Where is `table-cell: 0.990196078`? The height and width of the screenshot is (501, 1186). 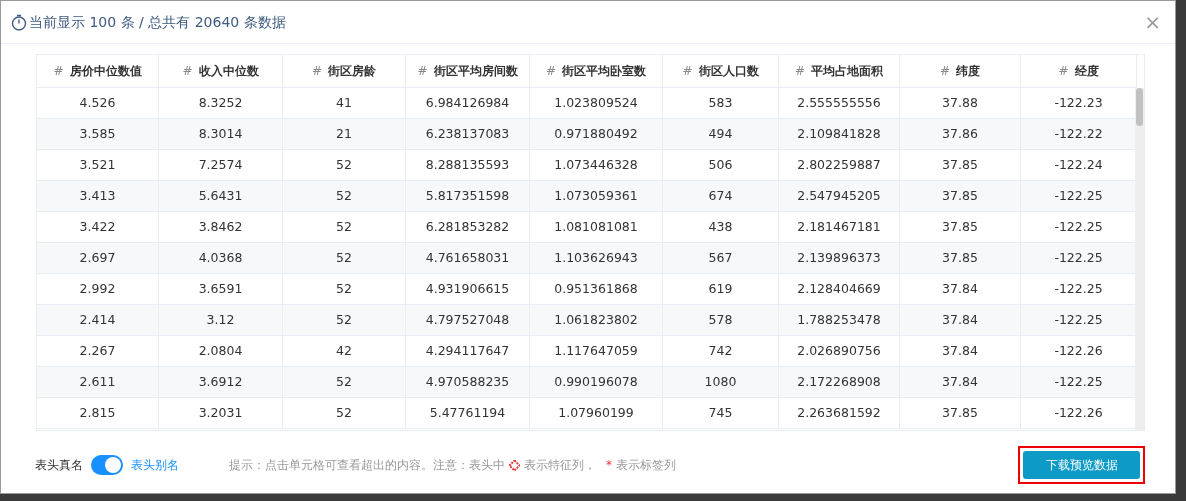 table-cell: 0.990196078 is located at coordinates (596, 382).